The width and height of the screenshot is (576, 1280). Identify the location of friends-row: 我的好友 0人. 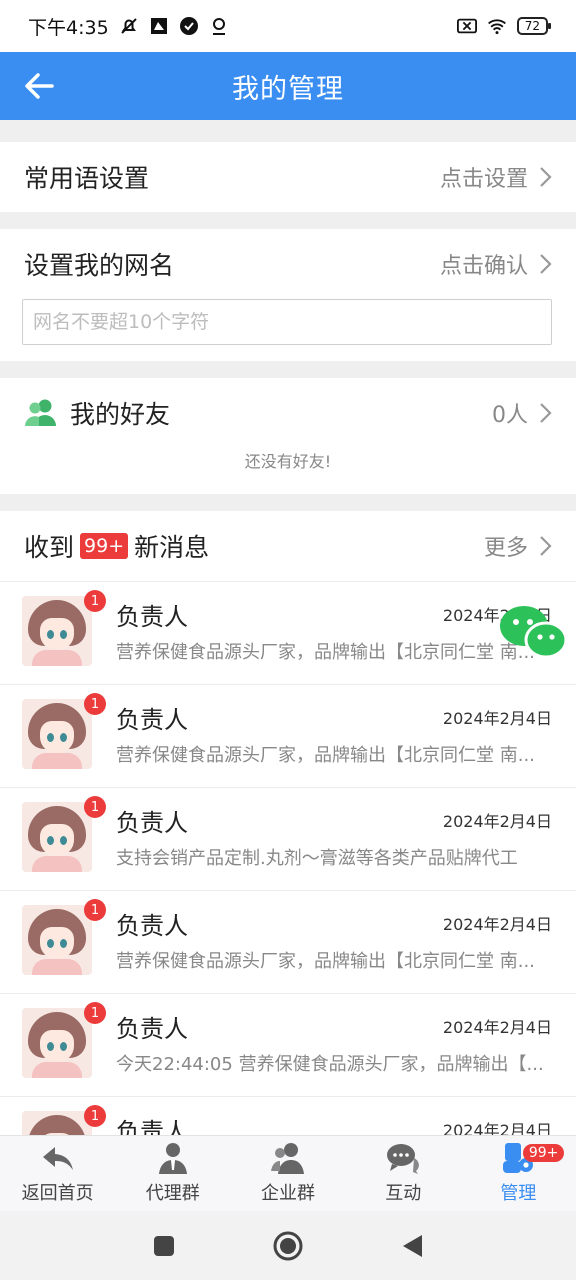
(288, 413).